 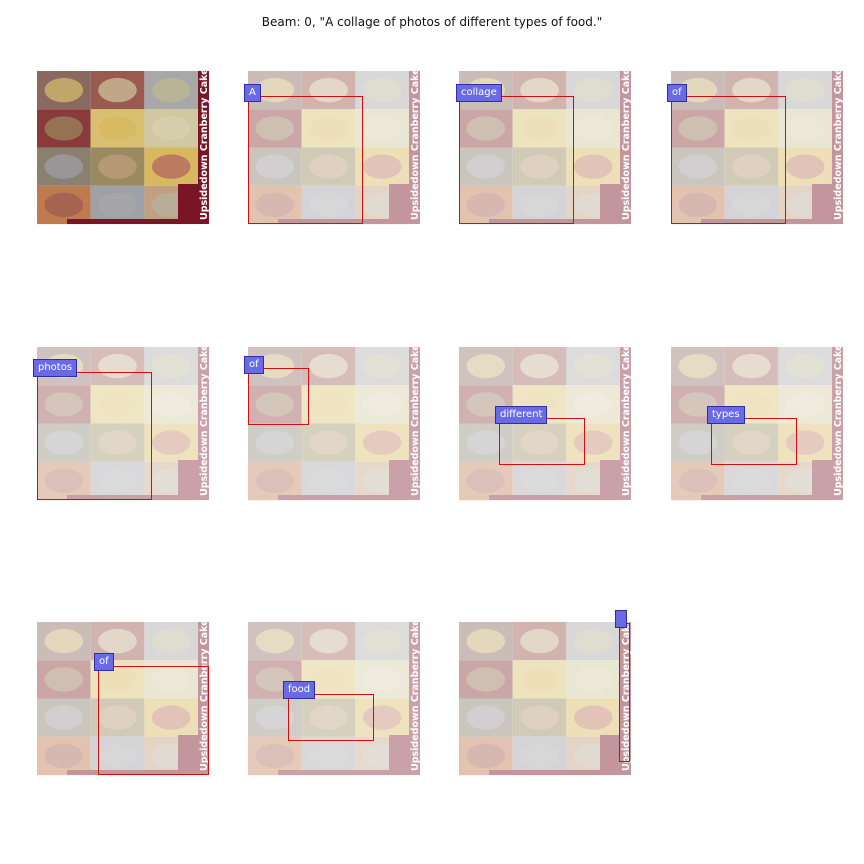 I want to click on token-label, so click(x=621, y=619).